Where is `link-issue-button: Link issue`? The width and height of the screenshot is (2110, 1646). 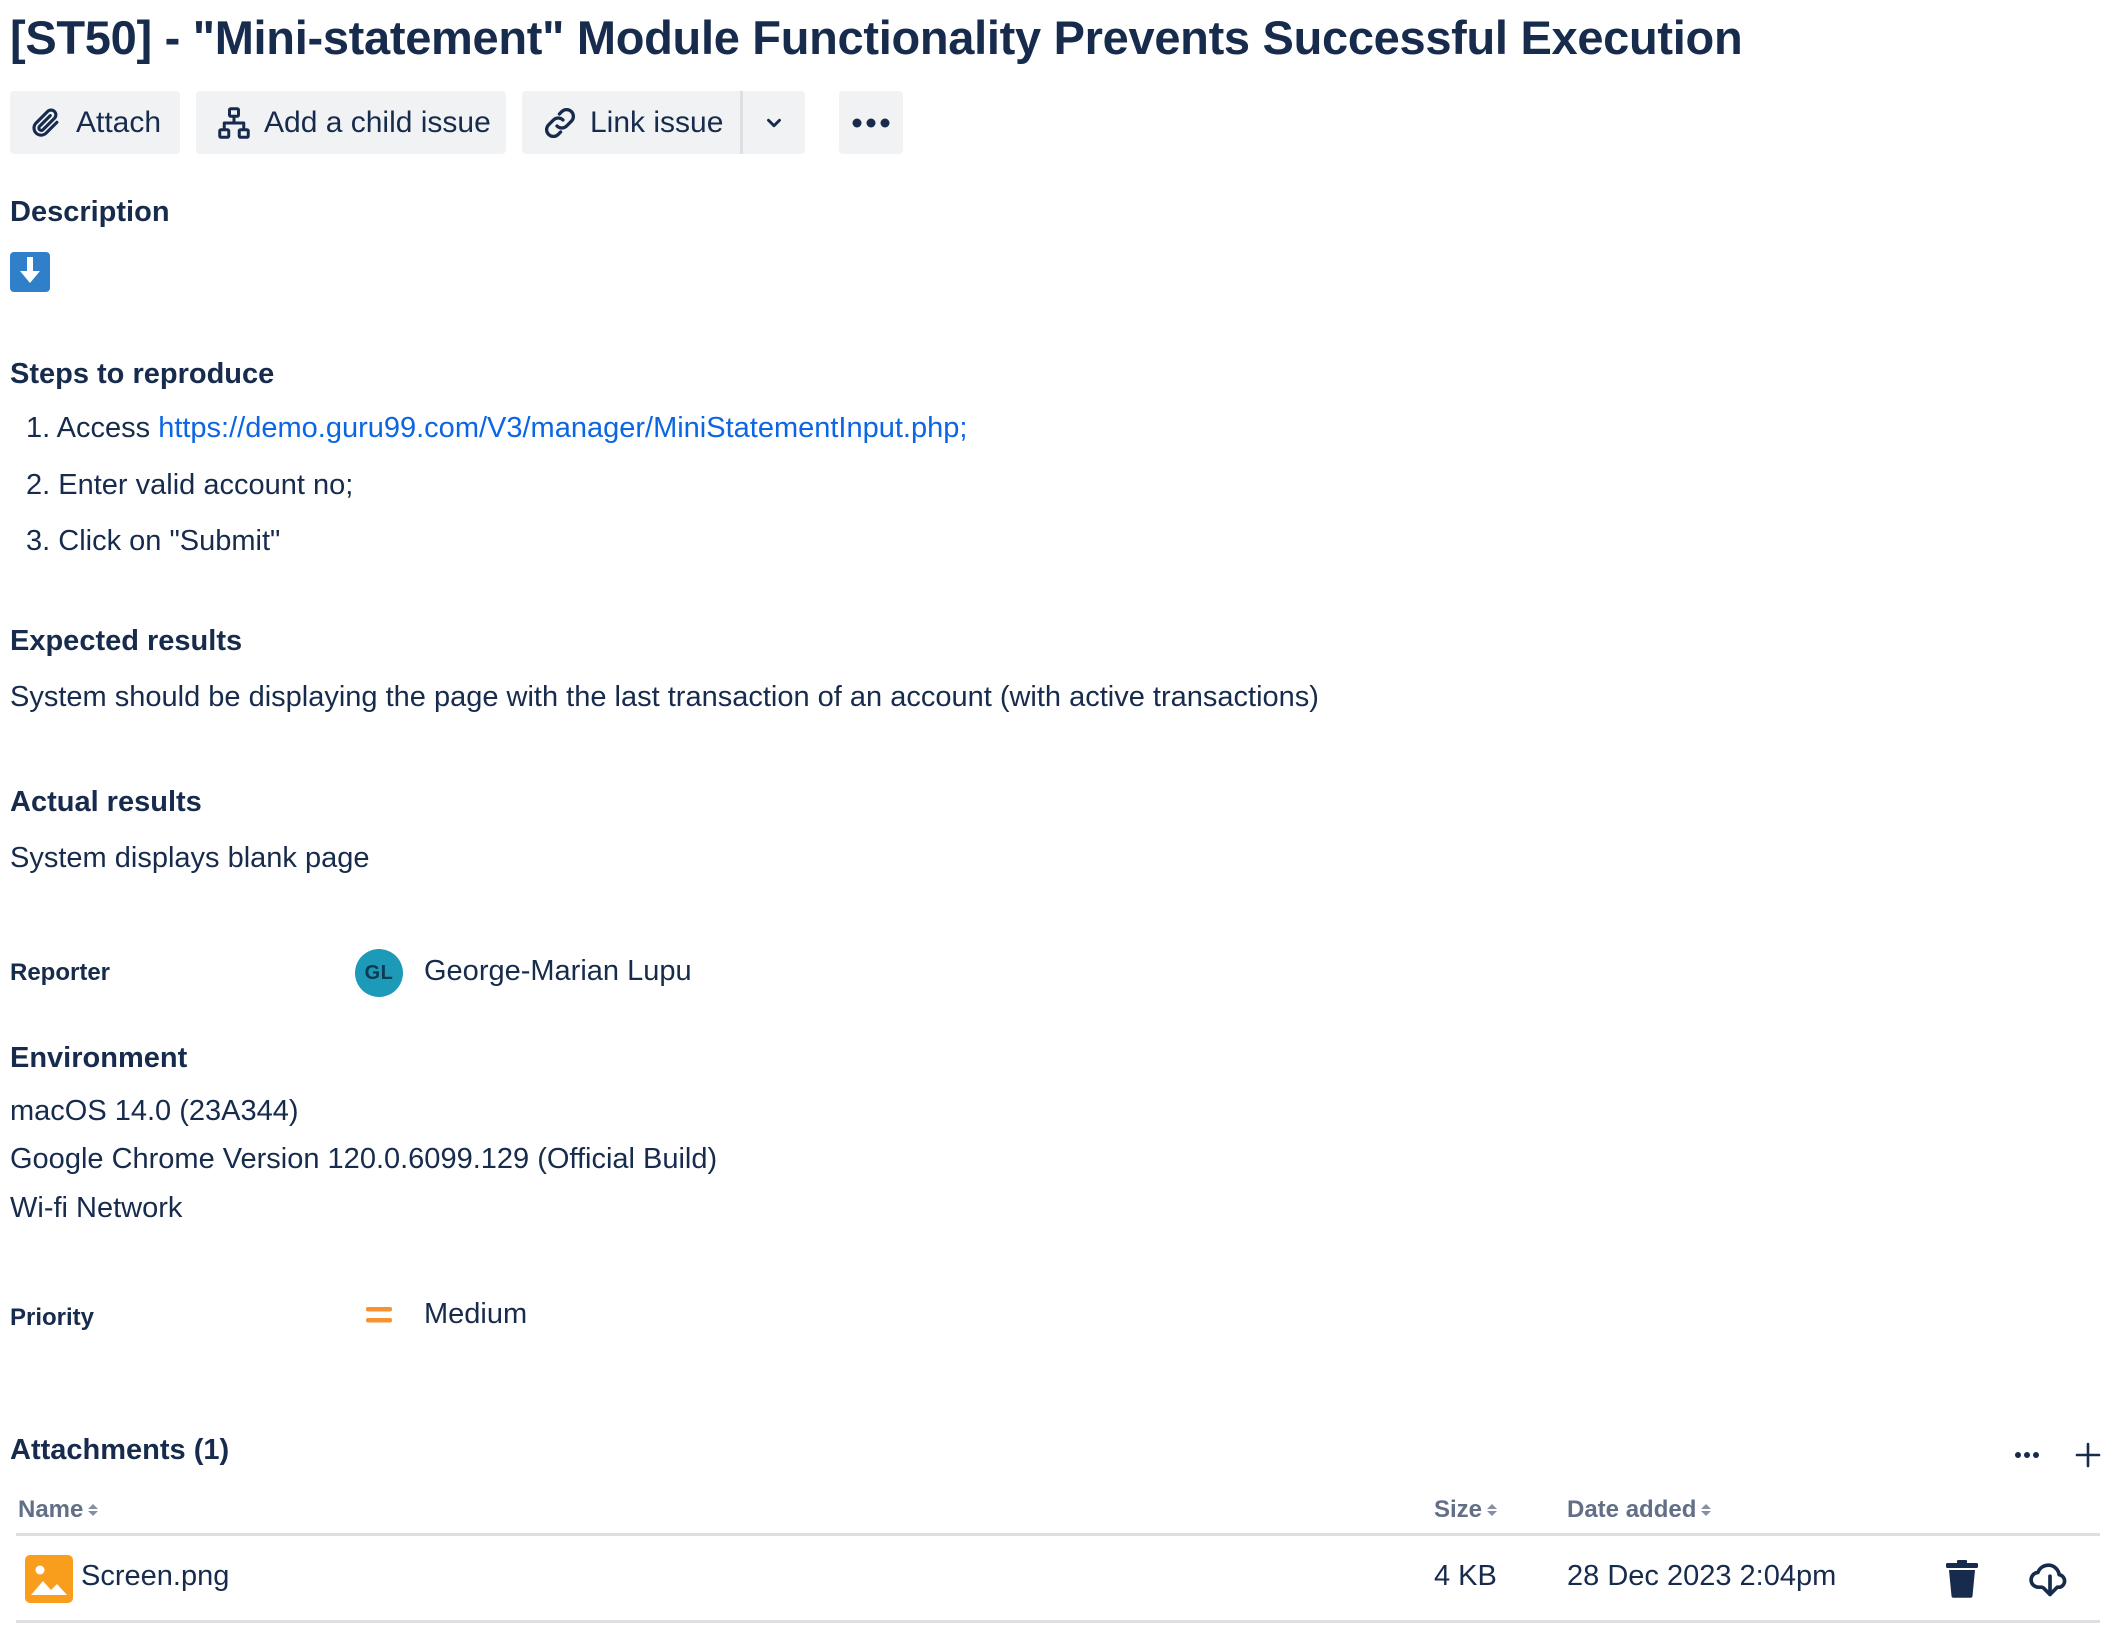 link-issue-button: Link issue is located at coordinates (631, 122).